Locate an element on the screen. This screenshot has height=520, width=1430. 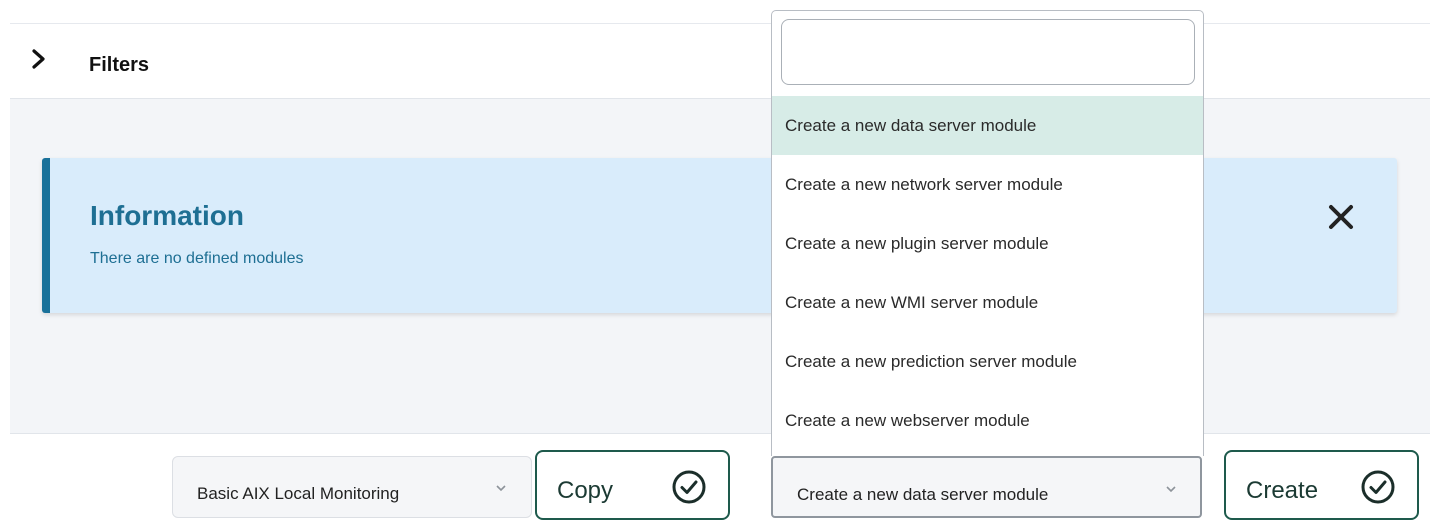
dropdown-option: Create a new webserver module is located at coordinates (987, 420).